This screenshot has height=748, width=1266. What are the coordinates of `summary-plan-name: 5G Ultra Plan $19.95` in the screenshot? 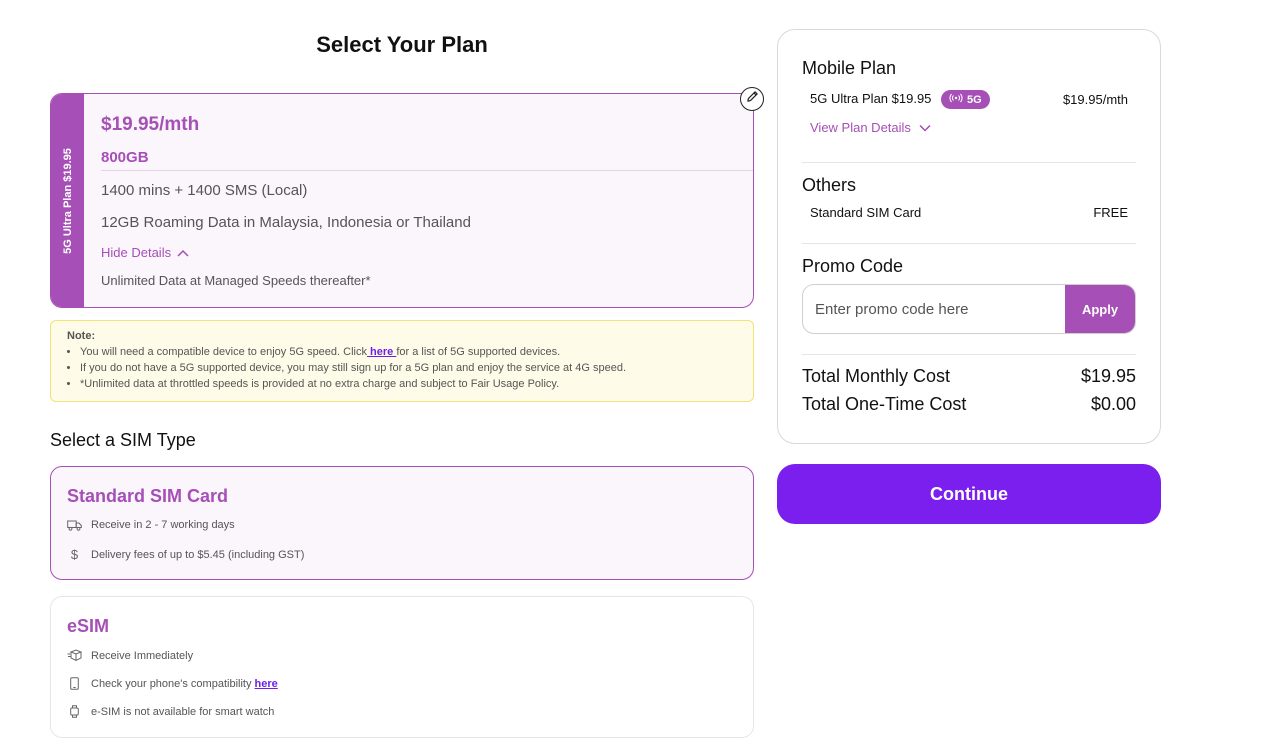 It's located at (871, 98).